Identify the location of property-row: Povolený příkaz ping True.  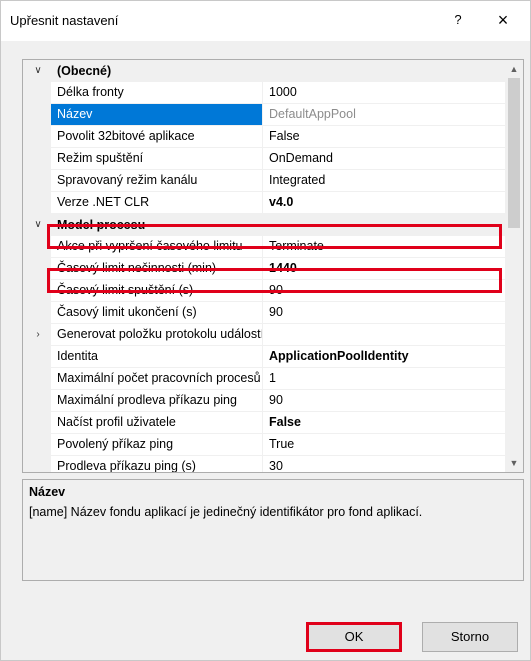
(264, 445).